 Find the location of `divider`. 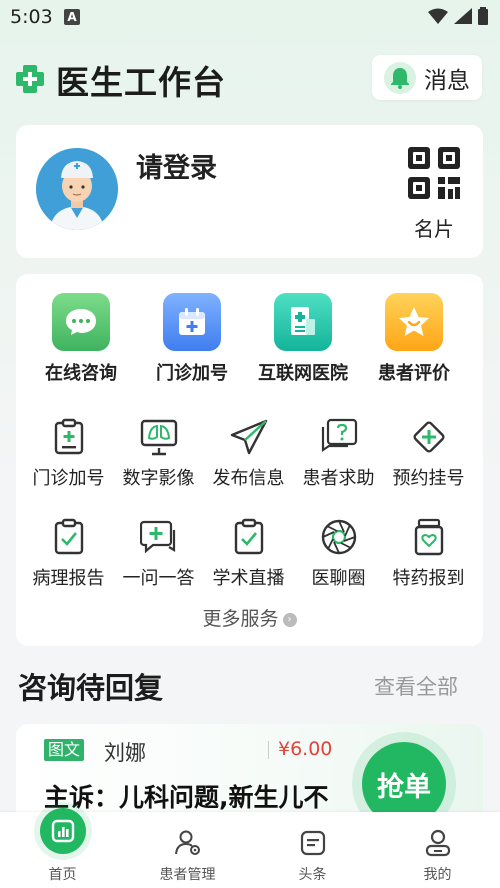

divider is located at coordinates (268, 750).